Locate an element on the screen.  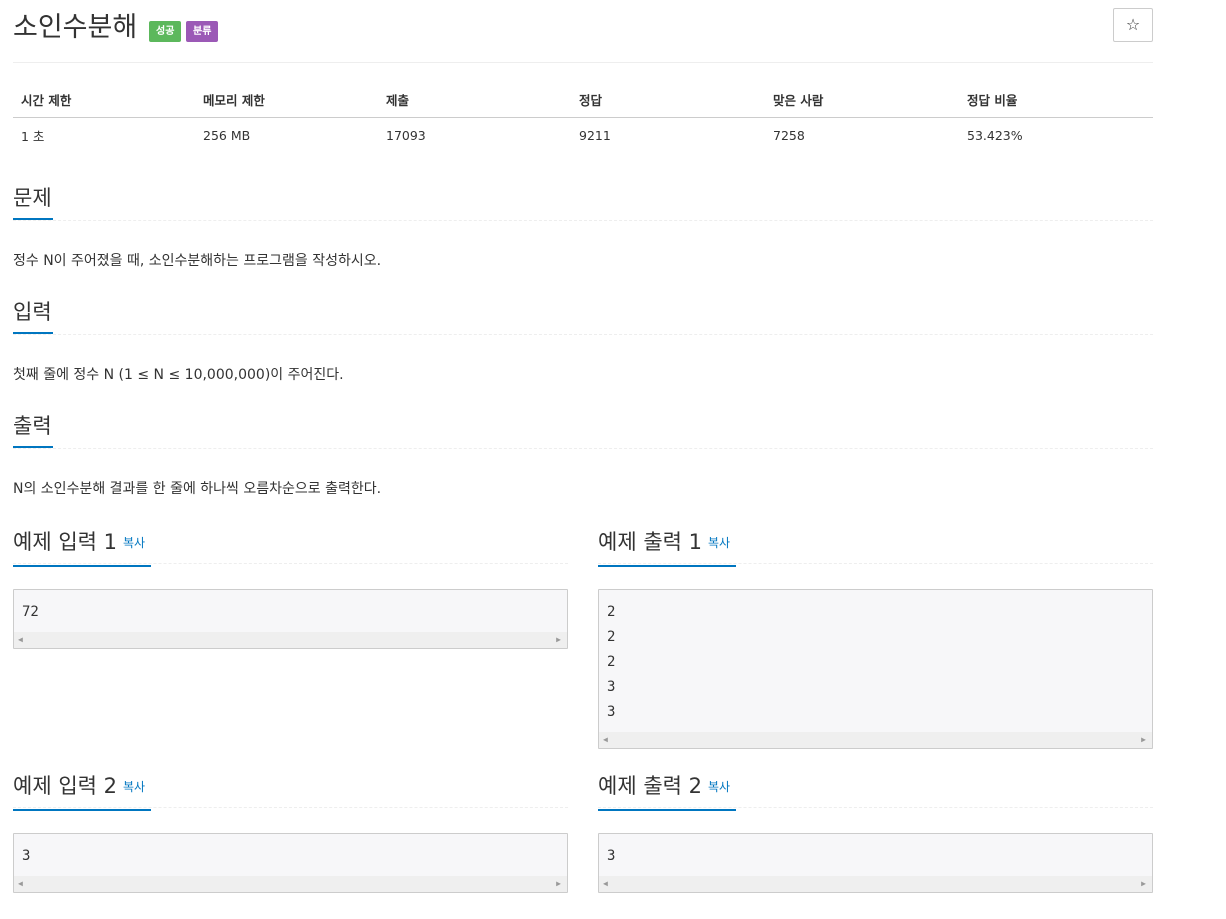
sample-output-1-divider is located at coordinates (875, 563).